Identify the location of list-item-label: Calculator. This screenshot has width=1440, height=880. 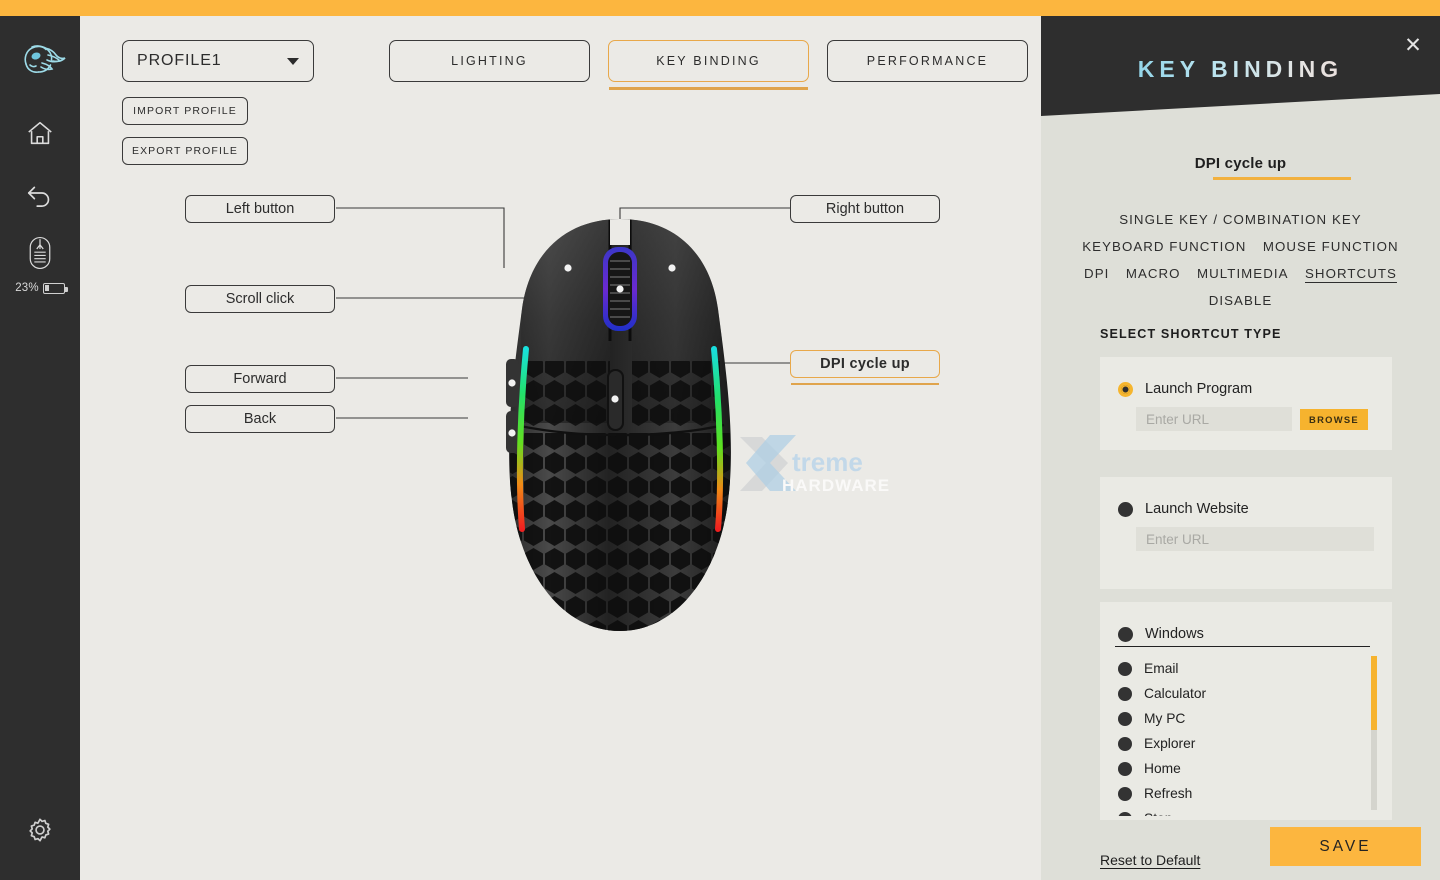
(1175, 693).